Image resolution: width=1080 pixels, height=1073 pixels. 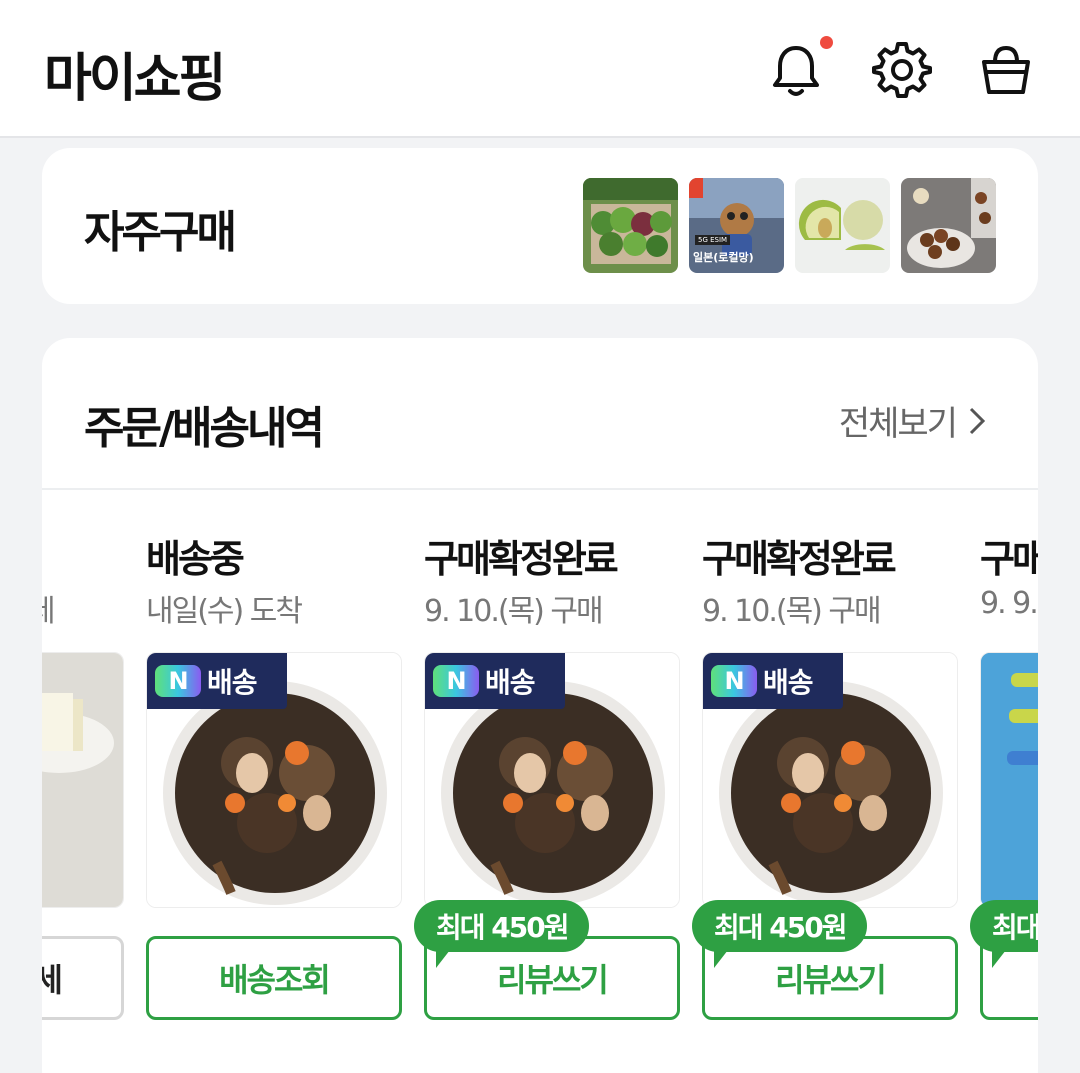 I want to click on order-item: 세 세, so click(x=83, y=778).